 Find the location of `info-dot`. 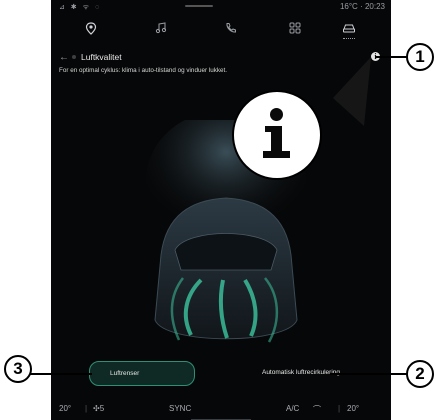

info-dot is located at coordinates (276, 114).